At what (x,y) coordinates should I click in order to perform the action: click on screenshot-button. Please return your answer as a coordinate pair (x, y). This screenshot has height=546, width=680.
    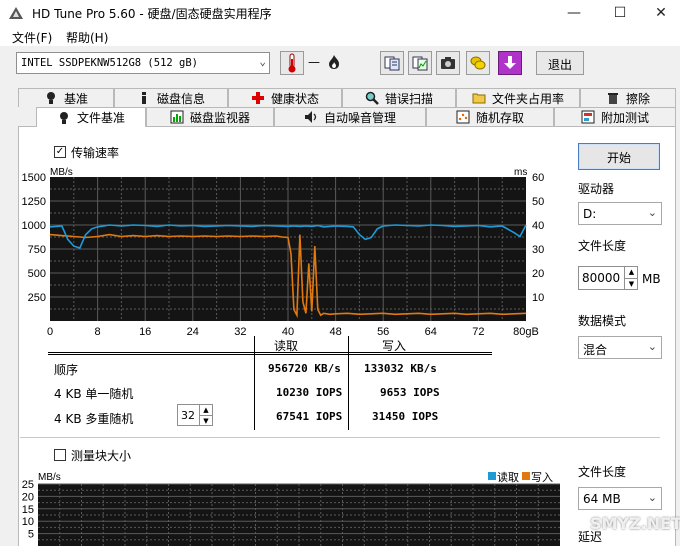
    Looking at the image, I should click on (448, 63).